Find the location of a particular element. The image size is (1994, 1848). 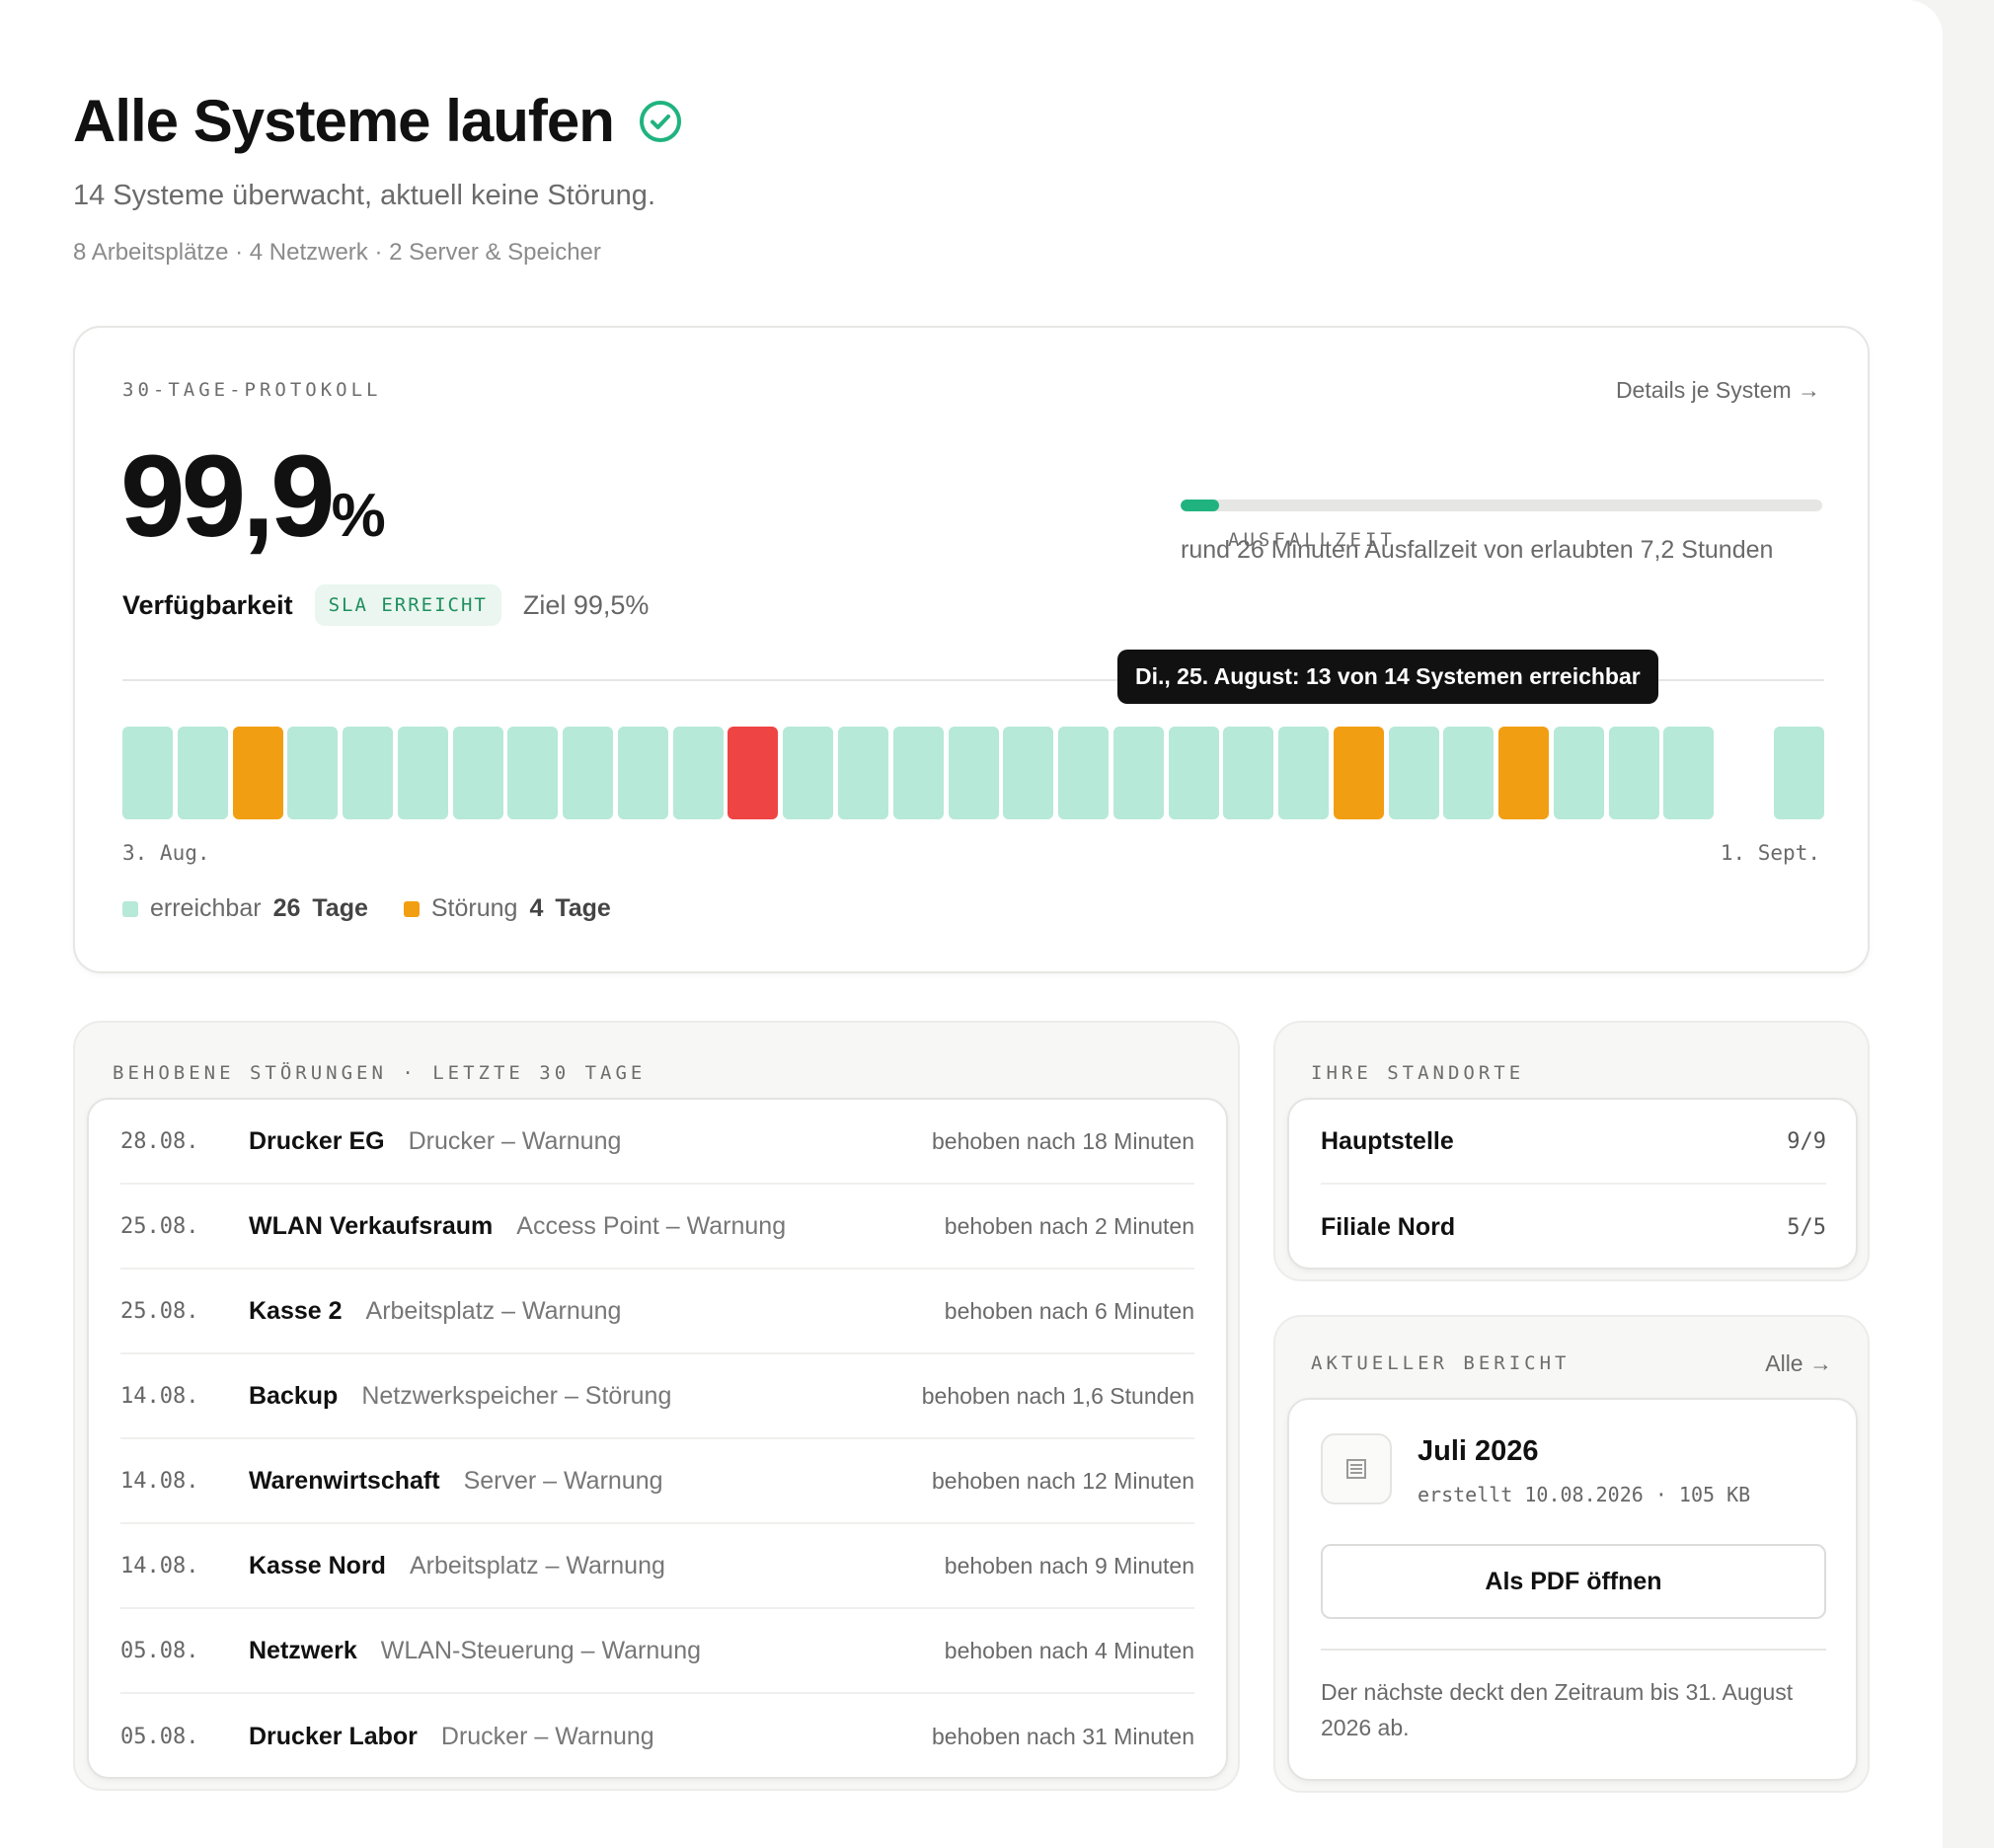

incident-date: 28.08. is located at coordinates (159, 1141).